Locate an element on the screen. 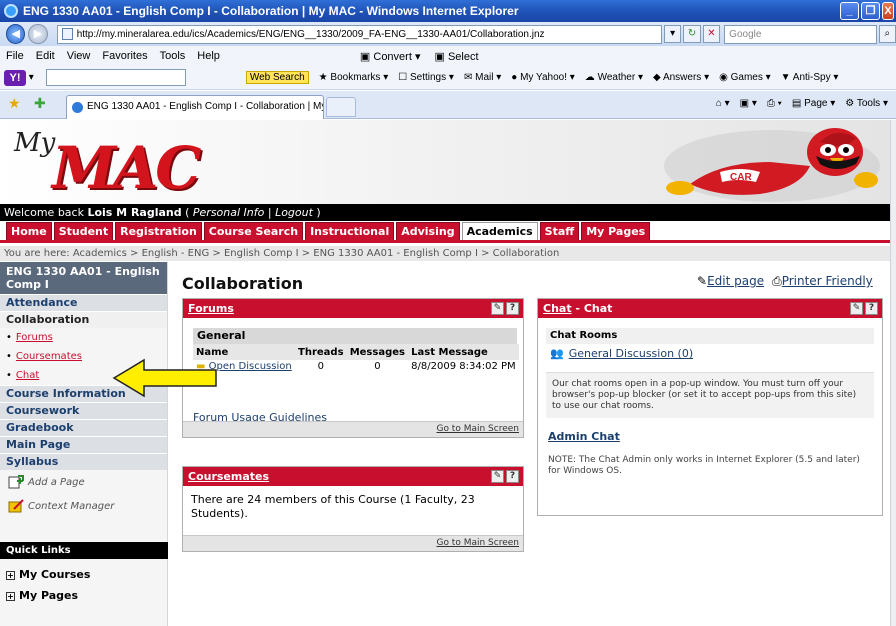 This screenshot has height=626, width=896. close-button: X is located at coordinates (888, 11).